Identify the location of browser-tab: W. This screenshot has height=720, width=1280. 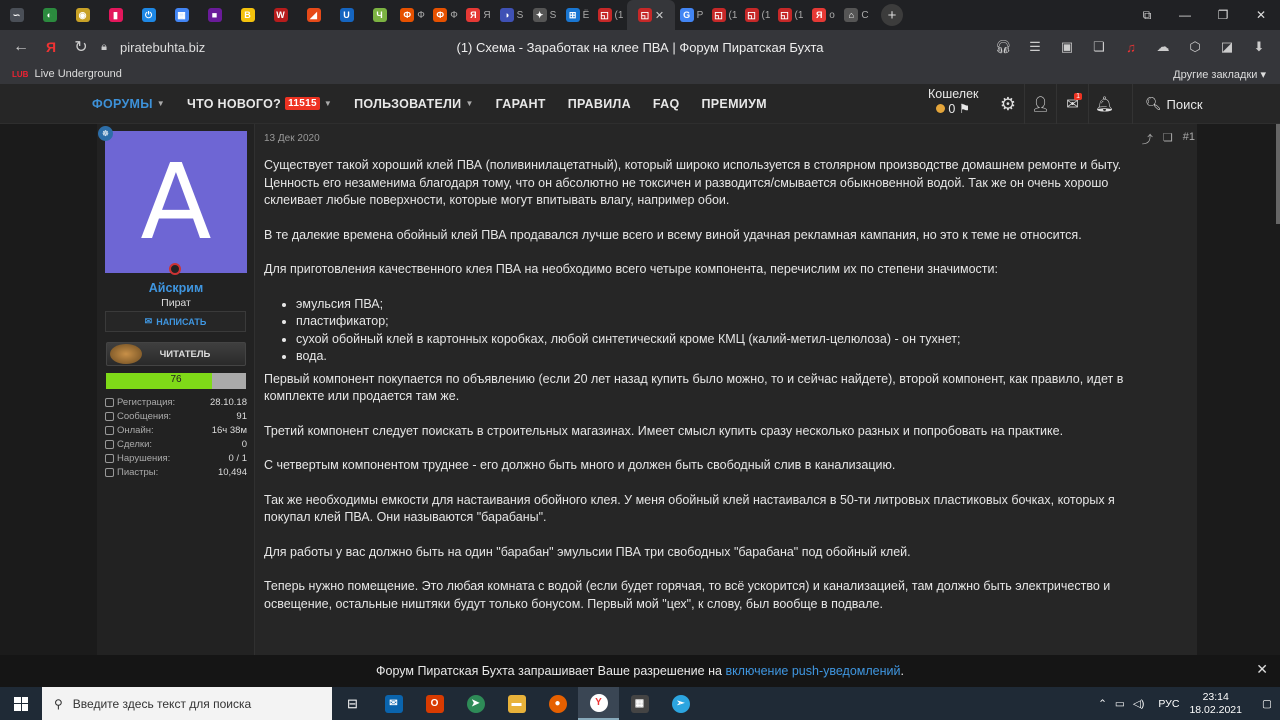
(280, 15).